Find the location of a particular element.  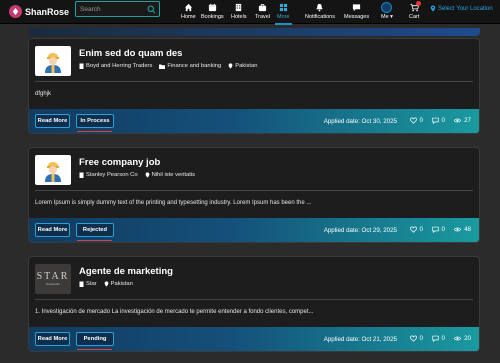

nav-travel-label: Travel is located at coordinates (263, 17).